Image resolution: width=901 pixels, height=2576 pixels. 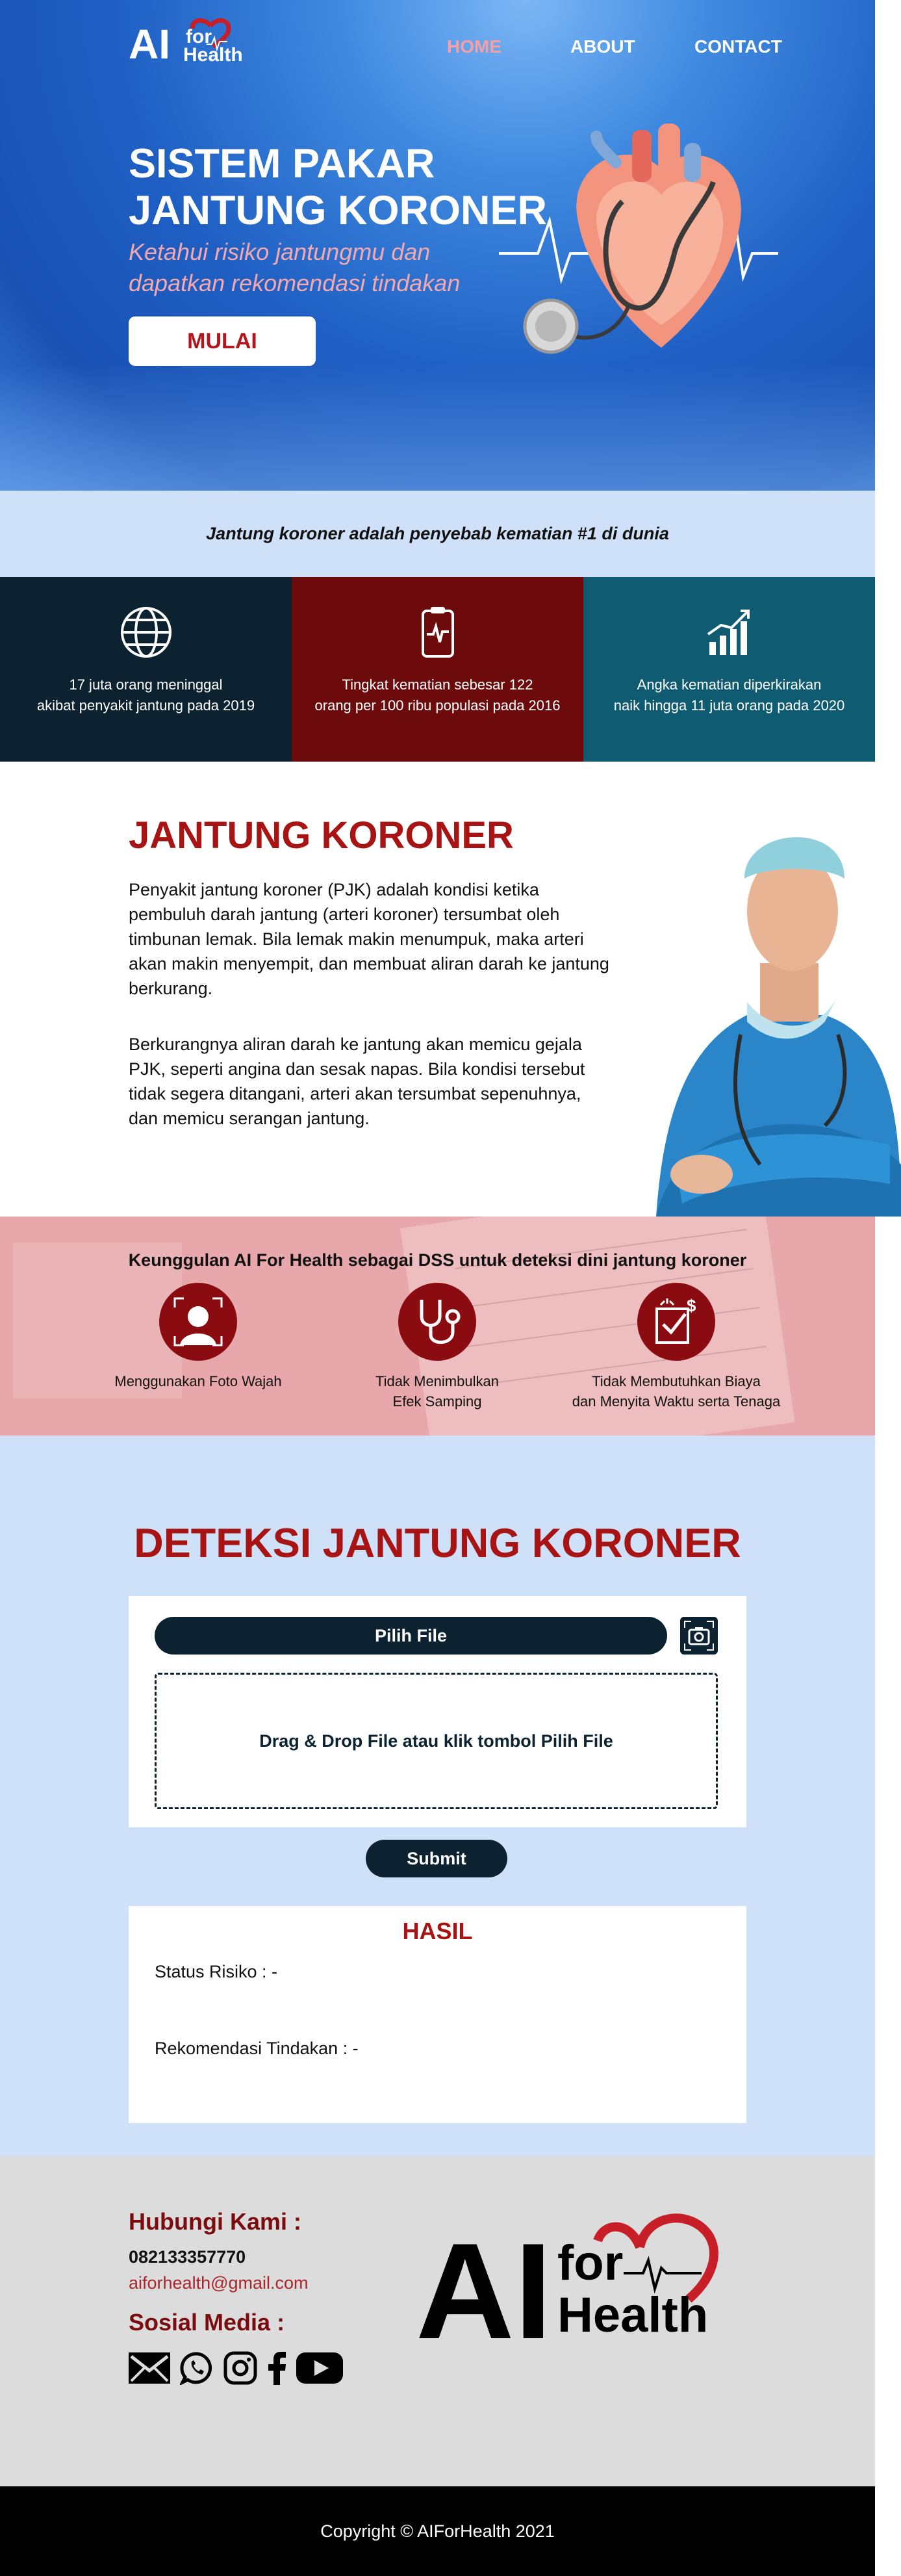 I want to click on youtube-icon, so click(x=319, y=2368).